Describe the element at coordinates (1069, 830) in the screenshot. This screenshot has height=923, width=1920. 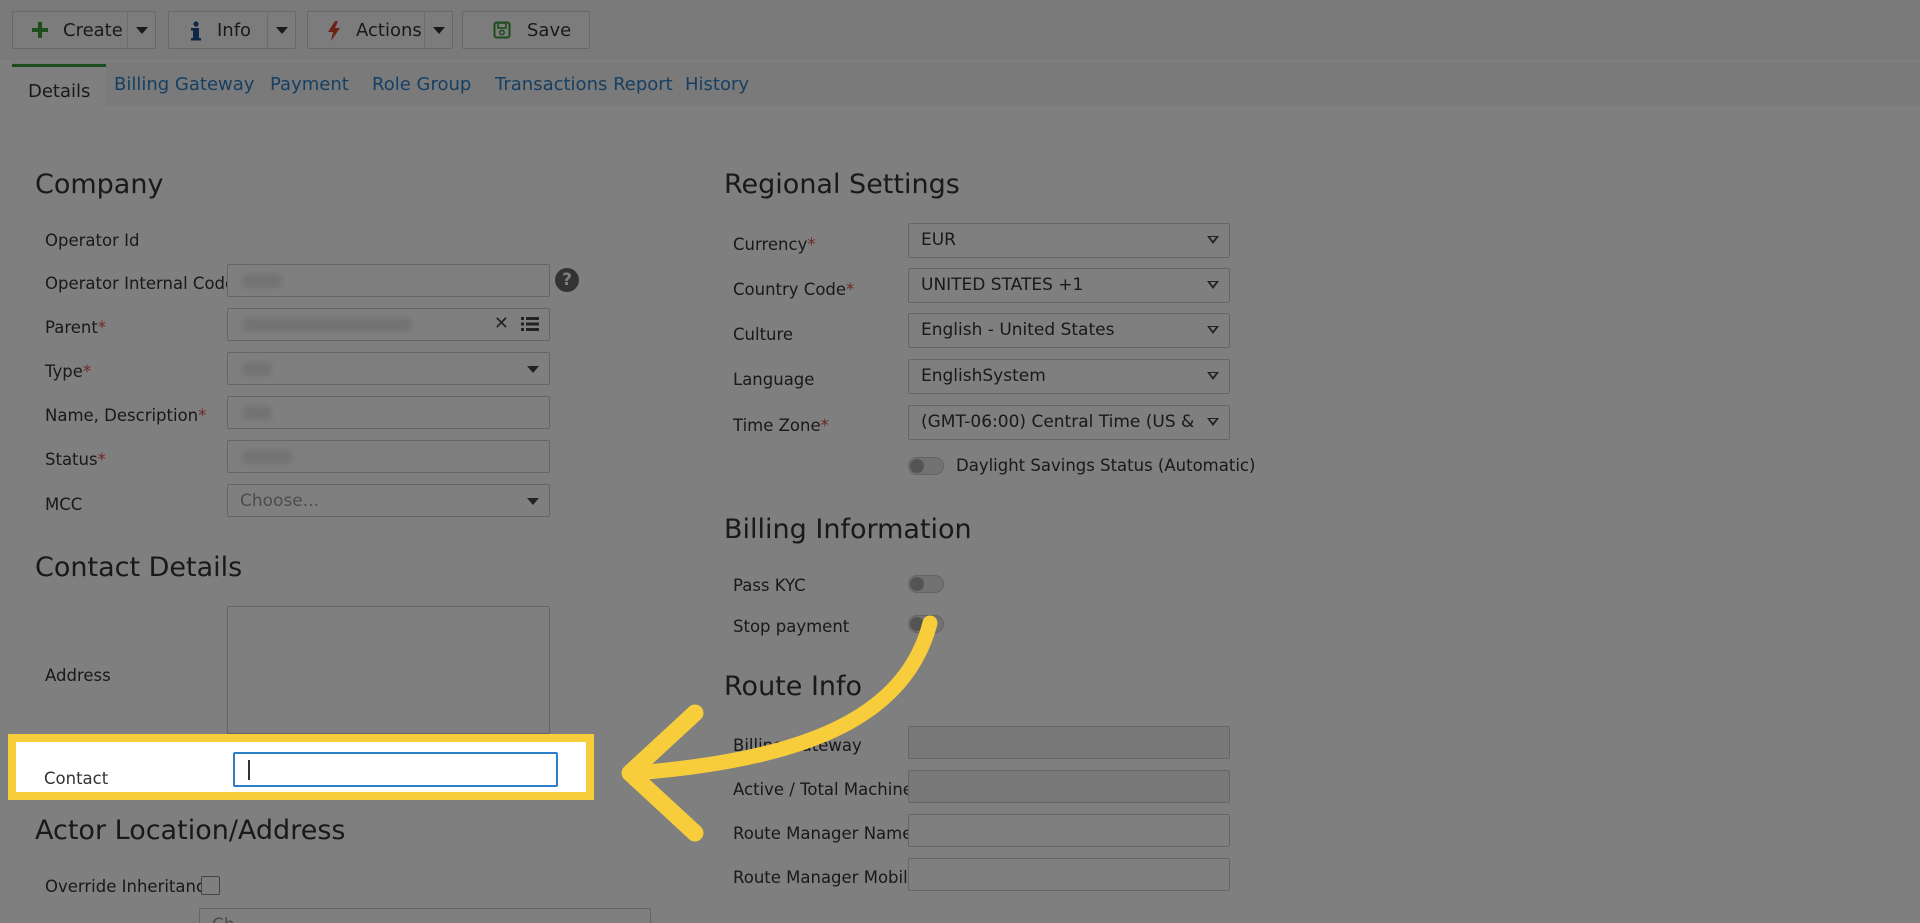
I see `route-manager-name-field` at that location.